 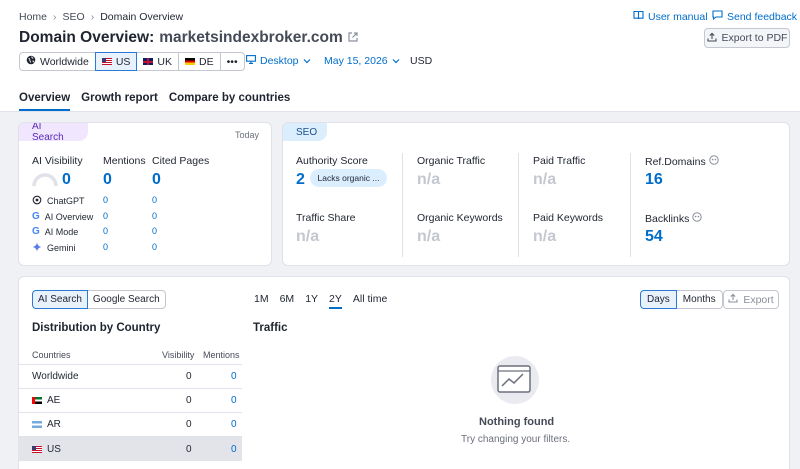 I want to click on cited-pages-value: 0, so click(x=156, y=180).